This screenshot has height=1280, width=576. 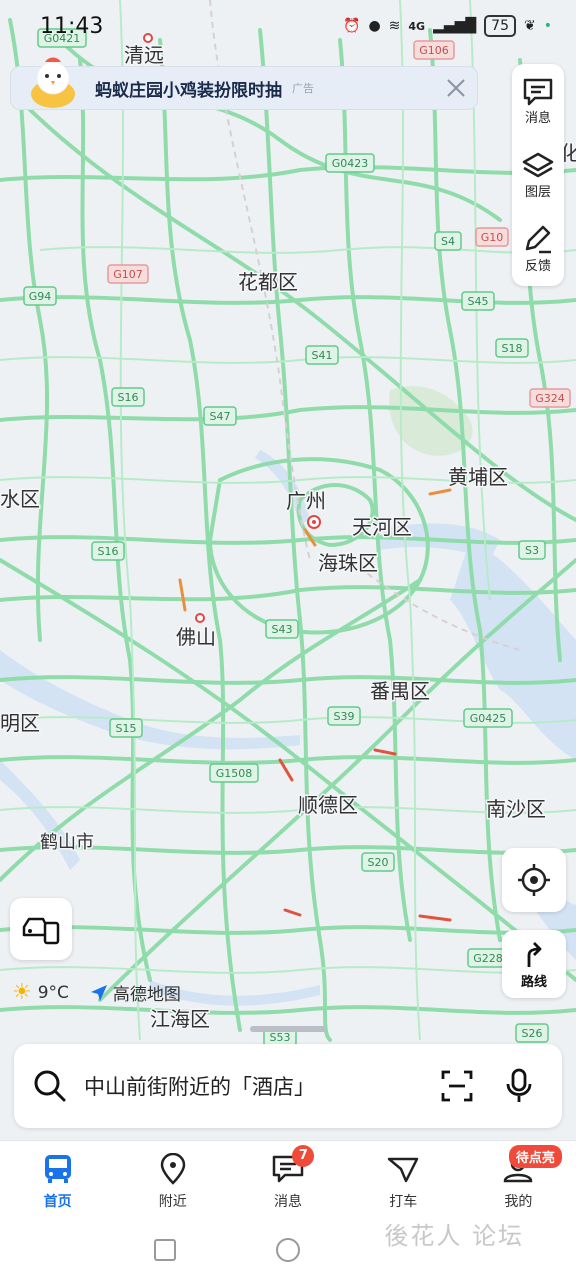 I want to click on leaf-icon: ❦, so click(x=530, y=26).